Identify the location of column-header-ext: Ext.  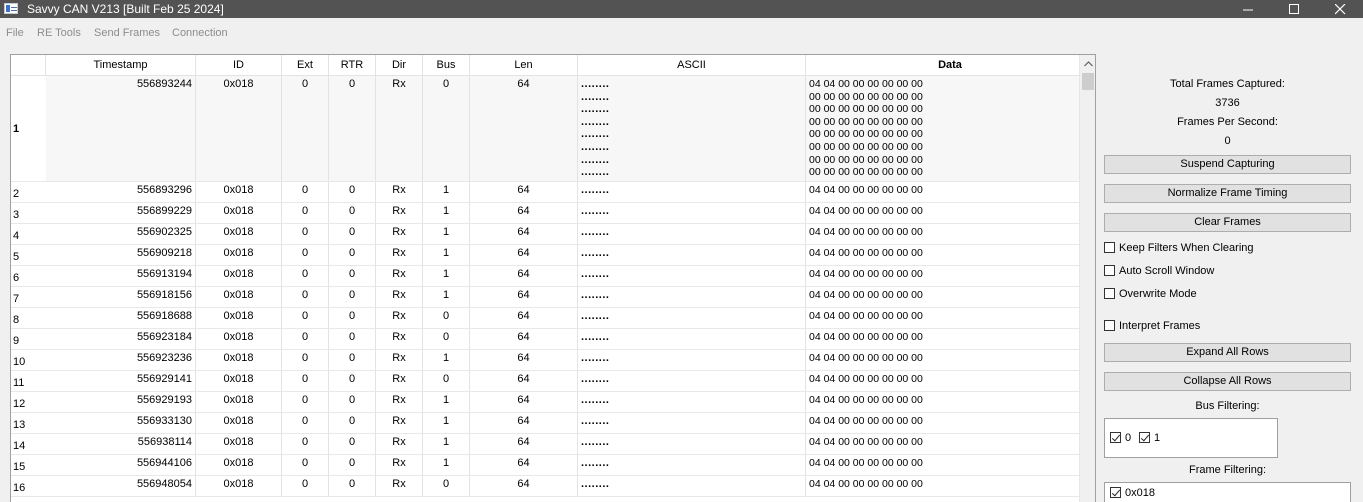
(305, 65).